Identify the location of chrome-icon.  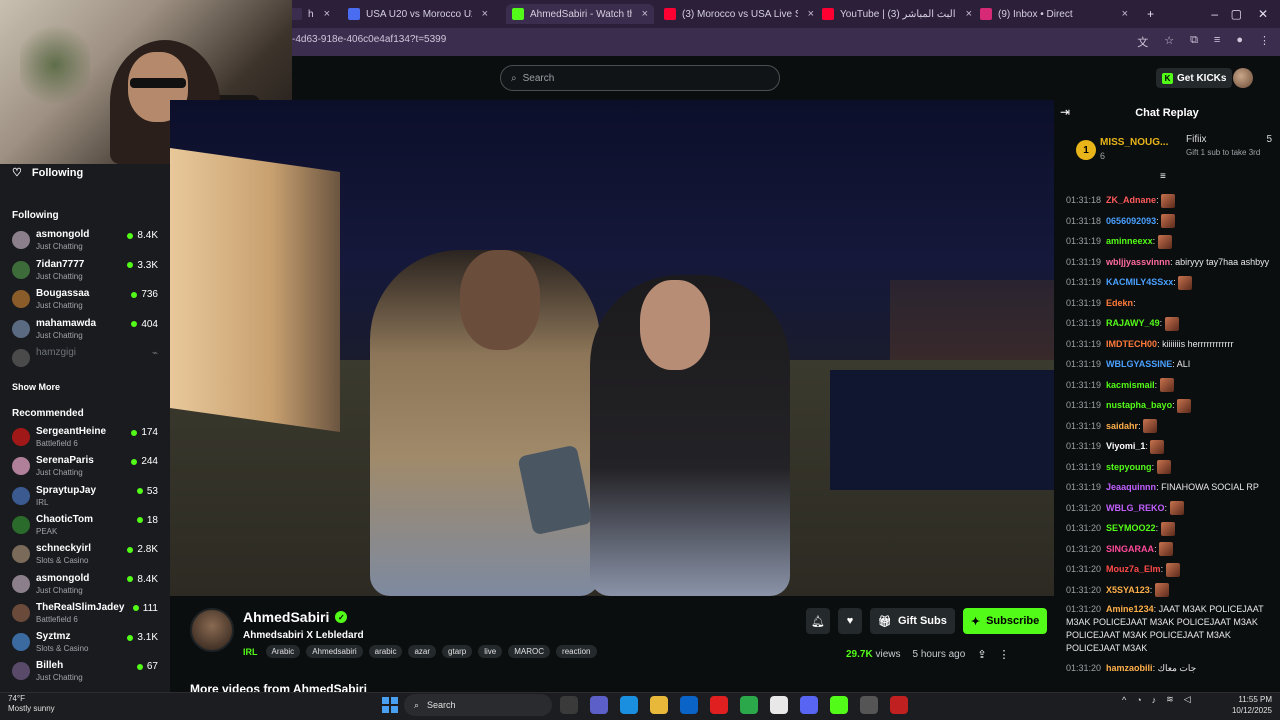
(779, 705).